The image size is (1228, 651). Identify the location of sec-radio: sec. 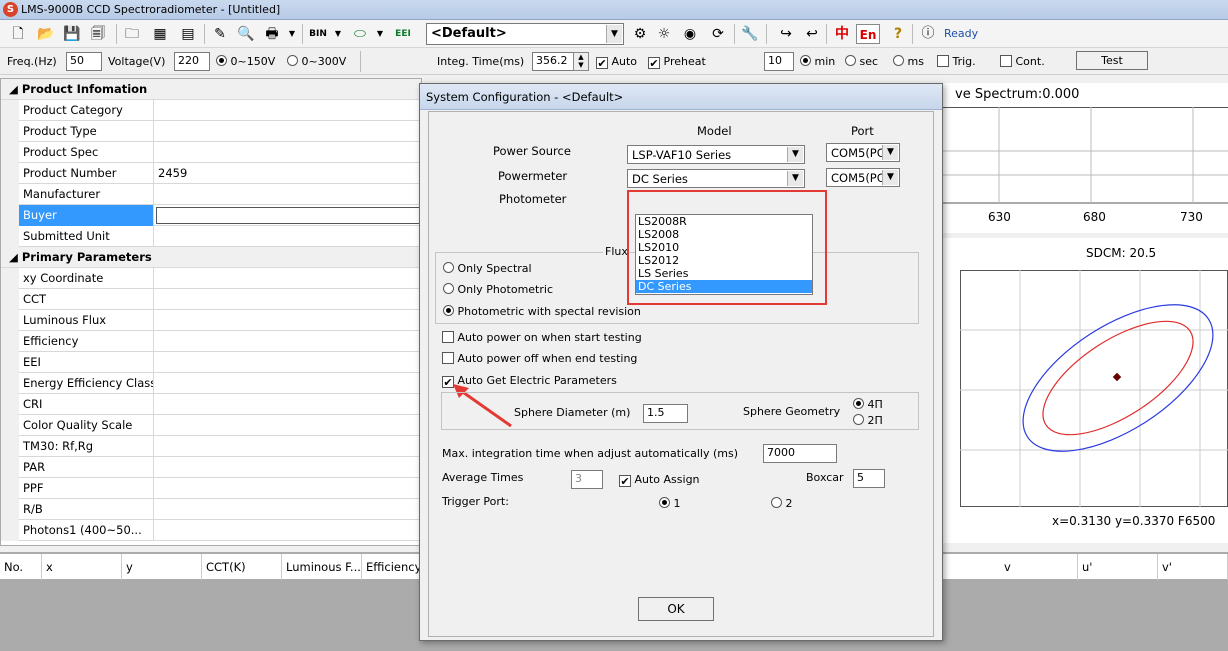
(861, 61).